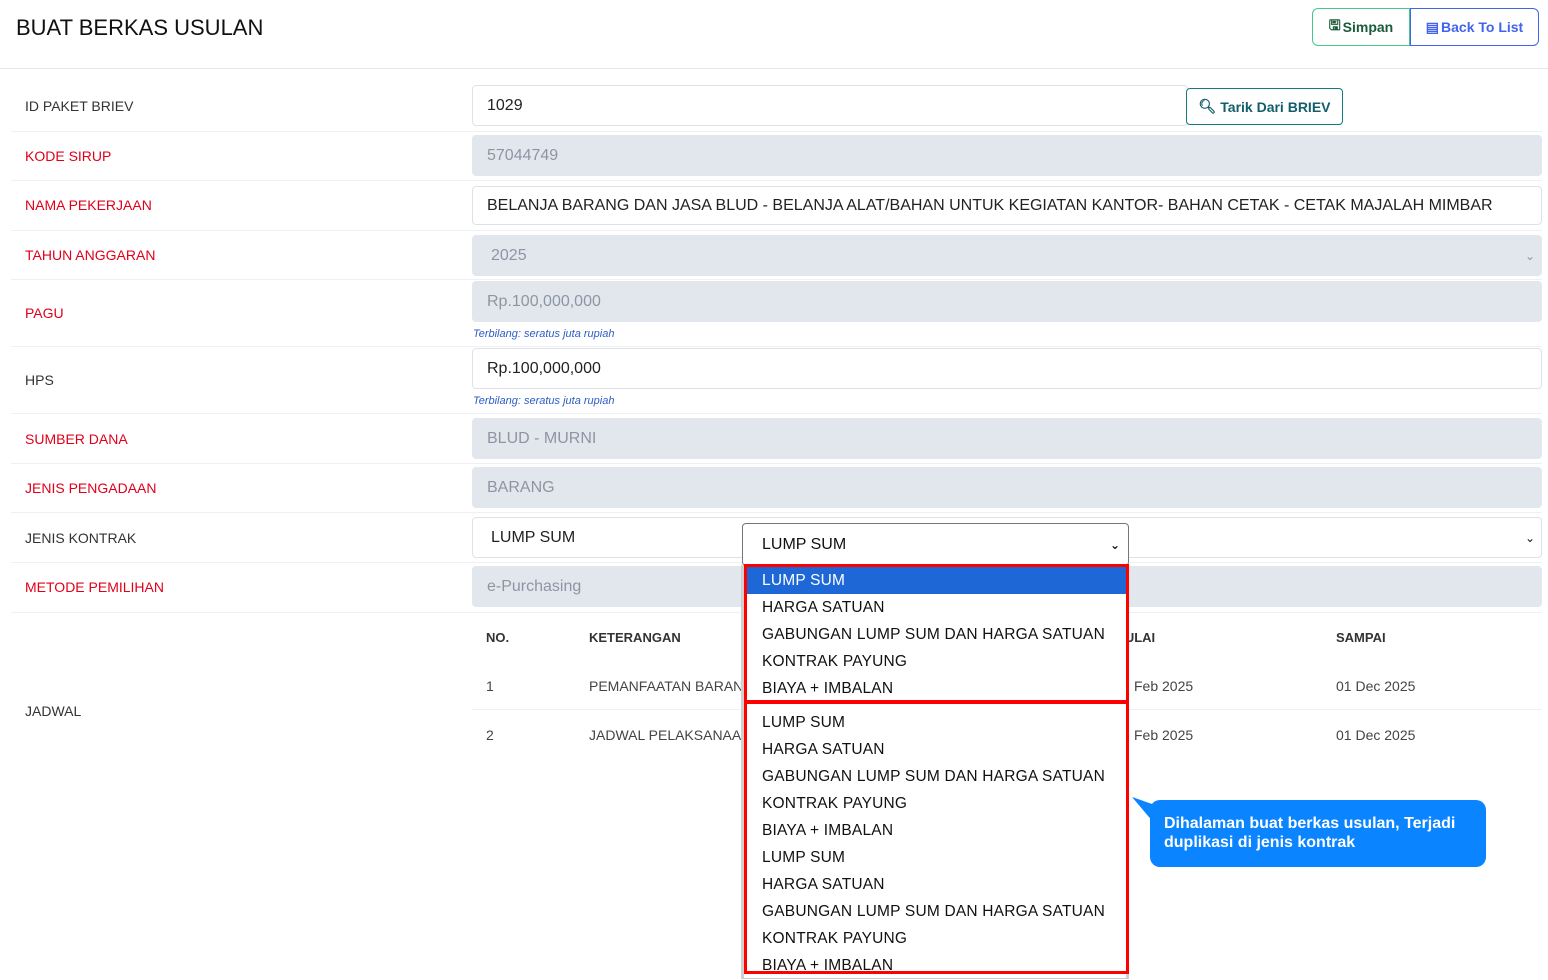  I want to click on col-keterangan: KETERANGAN, so click(635, 637).